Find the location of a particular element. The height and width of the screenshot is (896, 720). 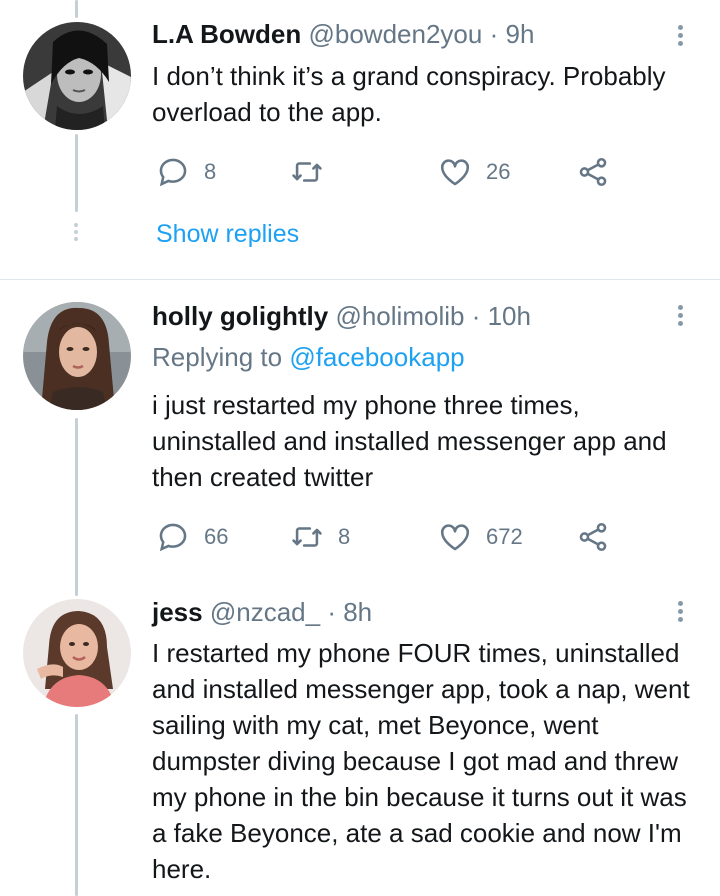

tweet-header: L.A Bowden @bowden2you · 9h is located at coordinates (343, 34).